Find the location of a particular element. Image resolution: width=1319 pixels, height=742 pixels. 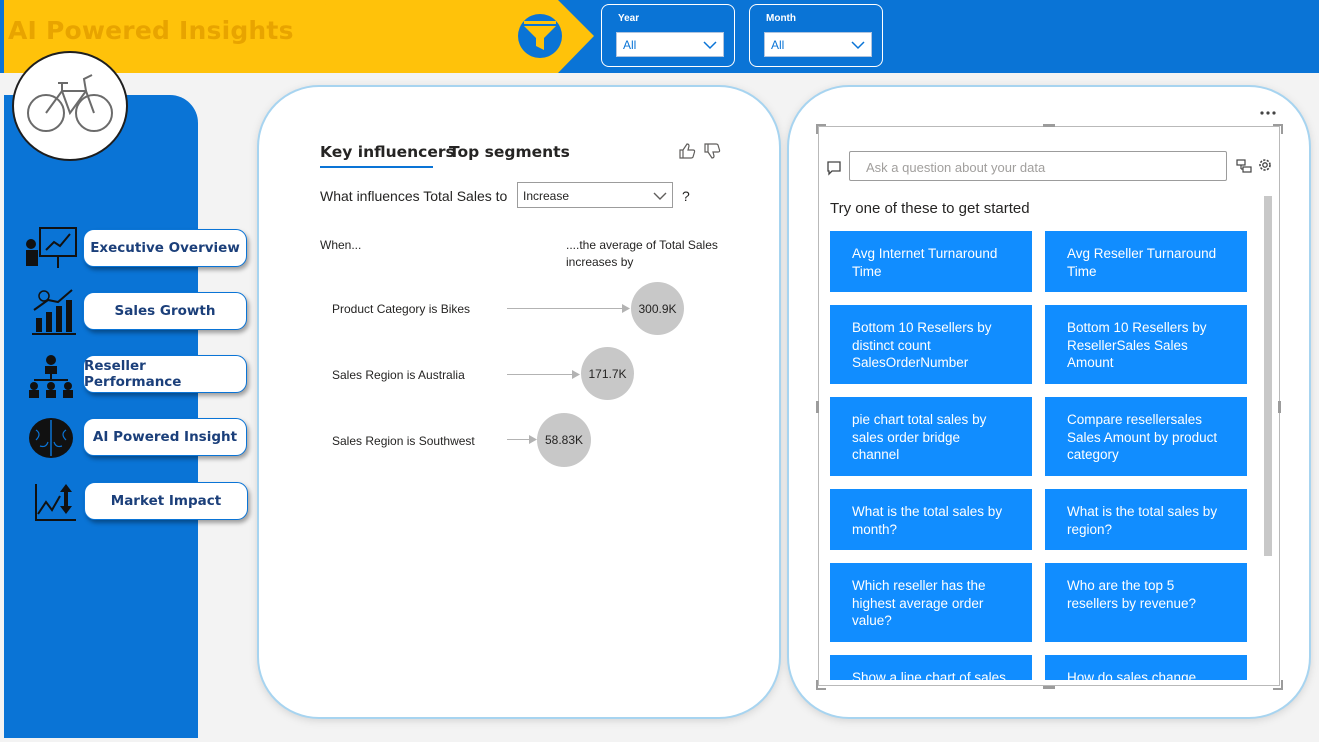

brain-icon is located at coordinates (51, 438).